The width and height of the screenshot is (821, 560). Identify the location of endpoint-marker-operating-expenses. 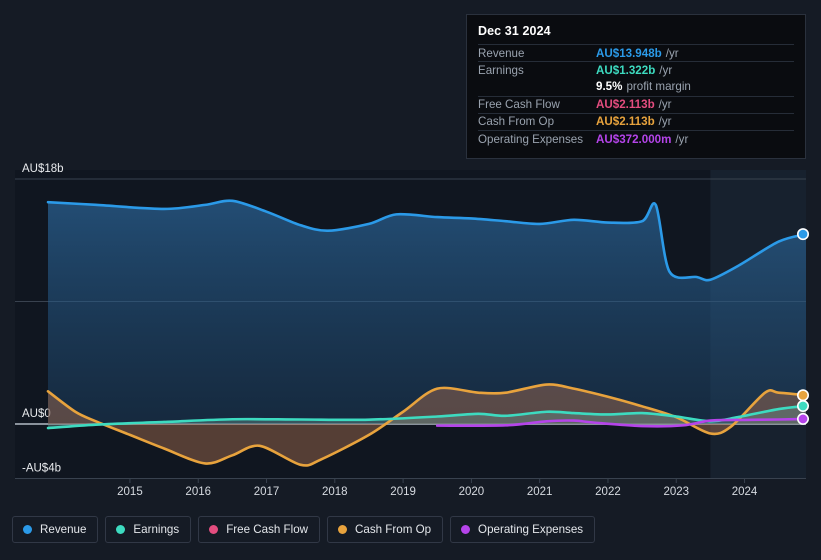
(802, 418).